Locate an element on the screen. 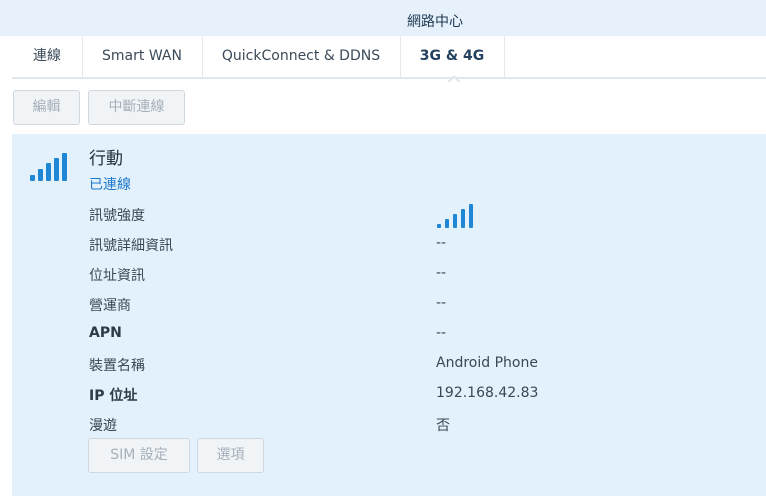 Image resolution: width=766 pixels, height=504 pixels. title-bar: 網路中心 is located at coordinates (383, 18).